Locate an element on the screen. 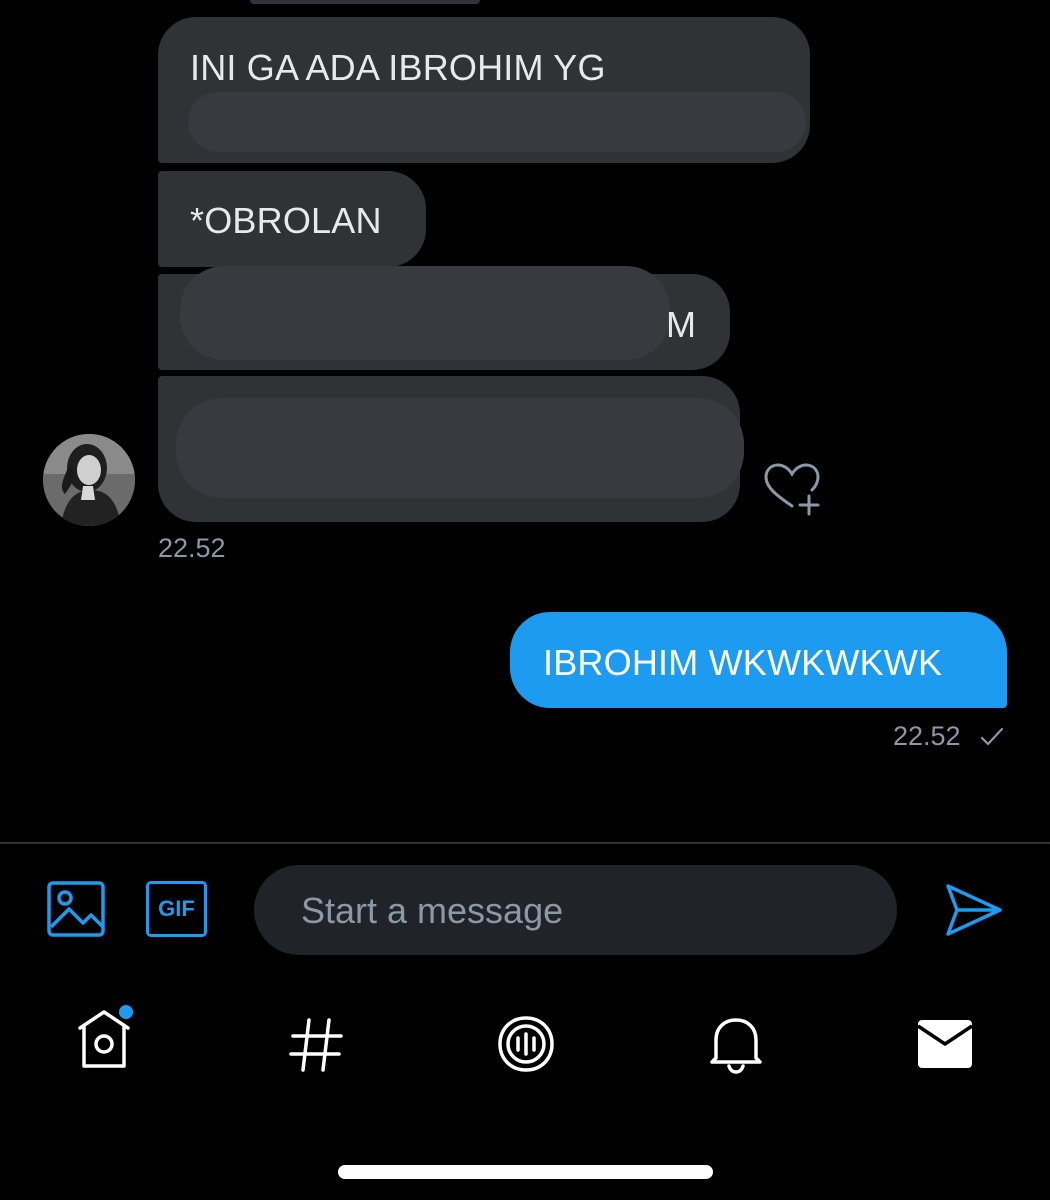 Image resolution: width=1050 pixels, height=1200 pixels. tab-spaces is located at coordinates (526, 1044).